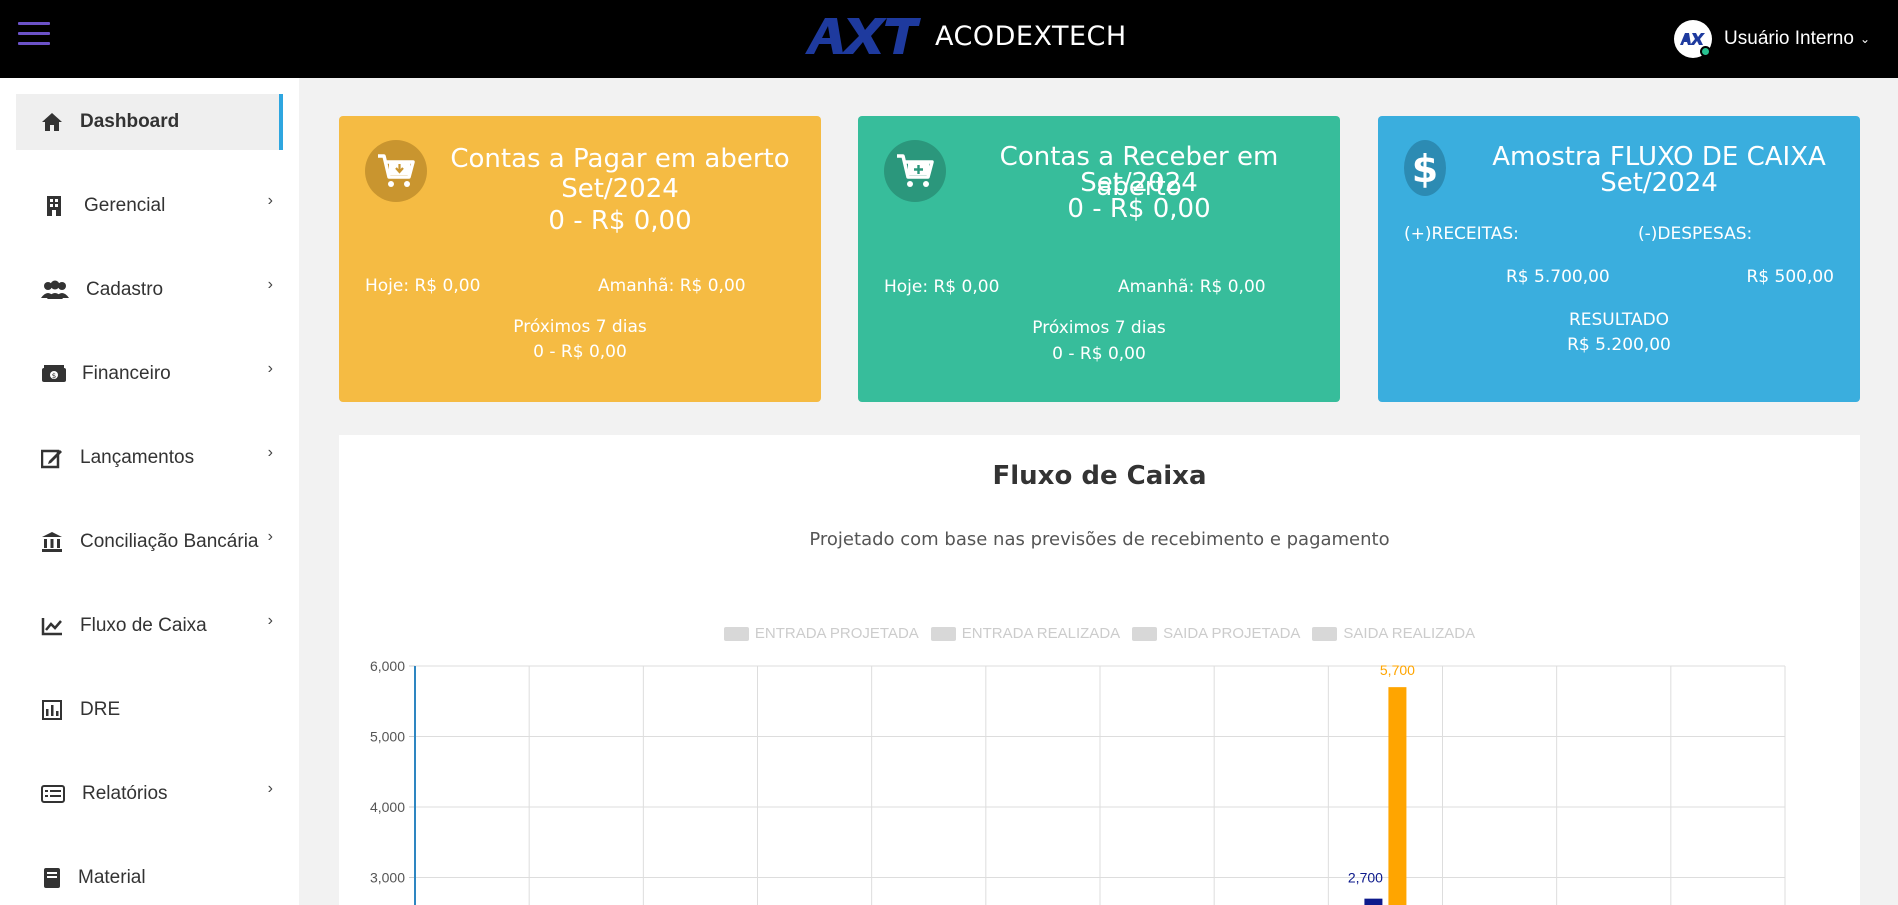  What do you see at coordinates (52, 626) in the screenshot?
I see `chart-line-icon` at bounding box center [52, 626].